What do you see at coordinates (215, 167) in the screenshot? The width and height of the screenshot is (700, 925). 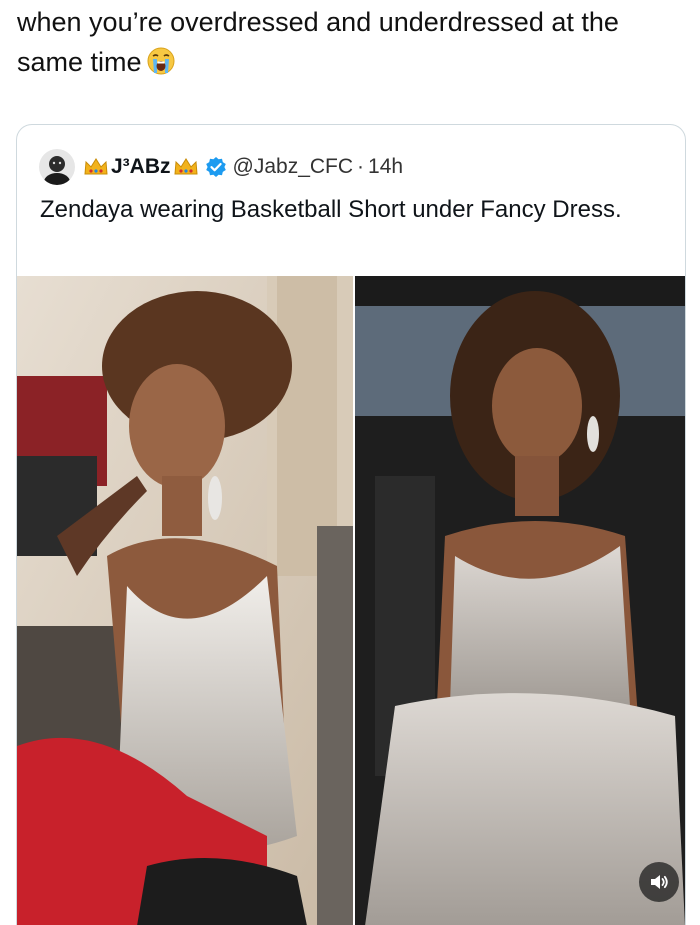 I see `verified-badge-icon` at bounding box center [215, 167].